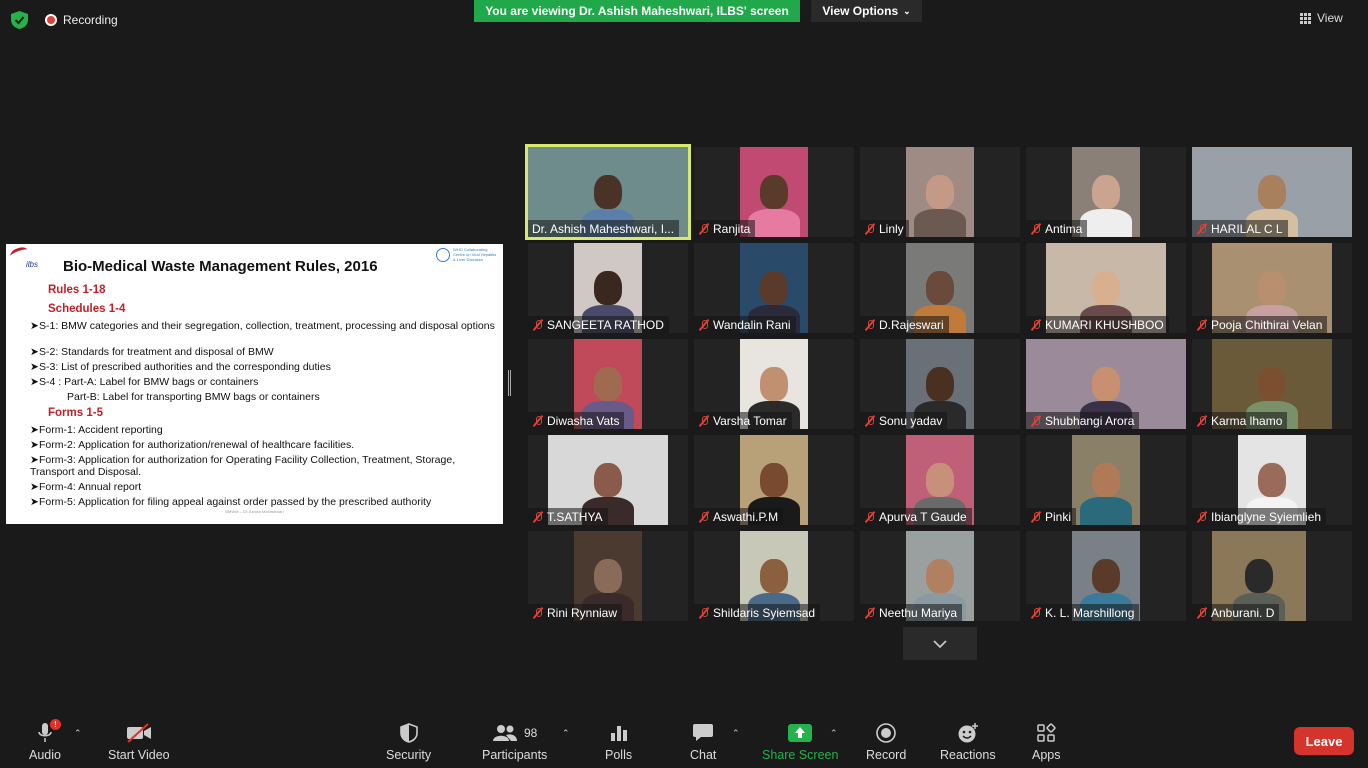  Describe the element at coordinates (1240, 420) in the screenshot. I see `participant-name-tag: Karma lhamo` at that location.